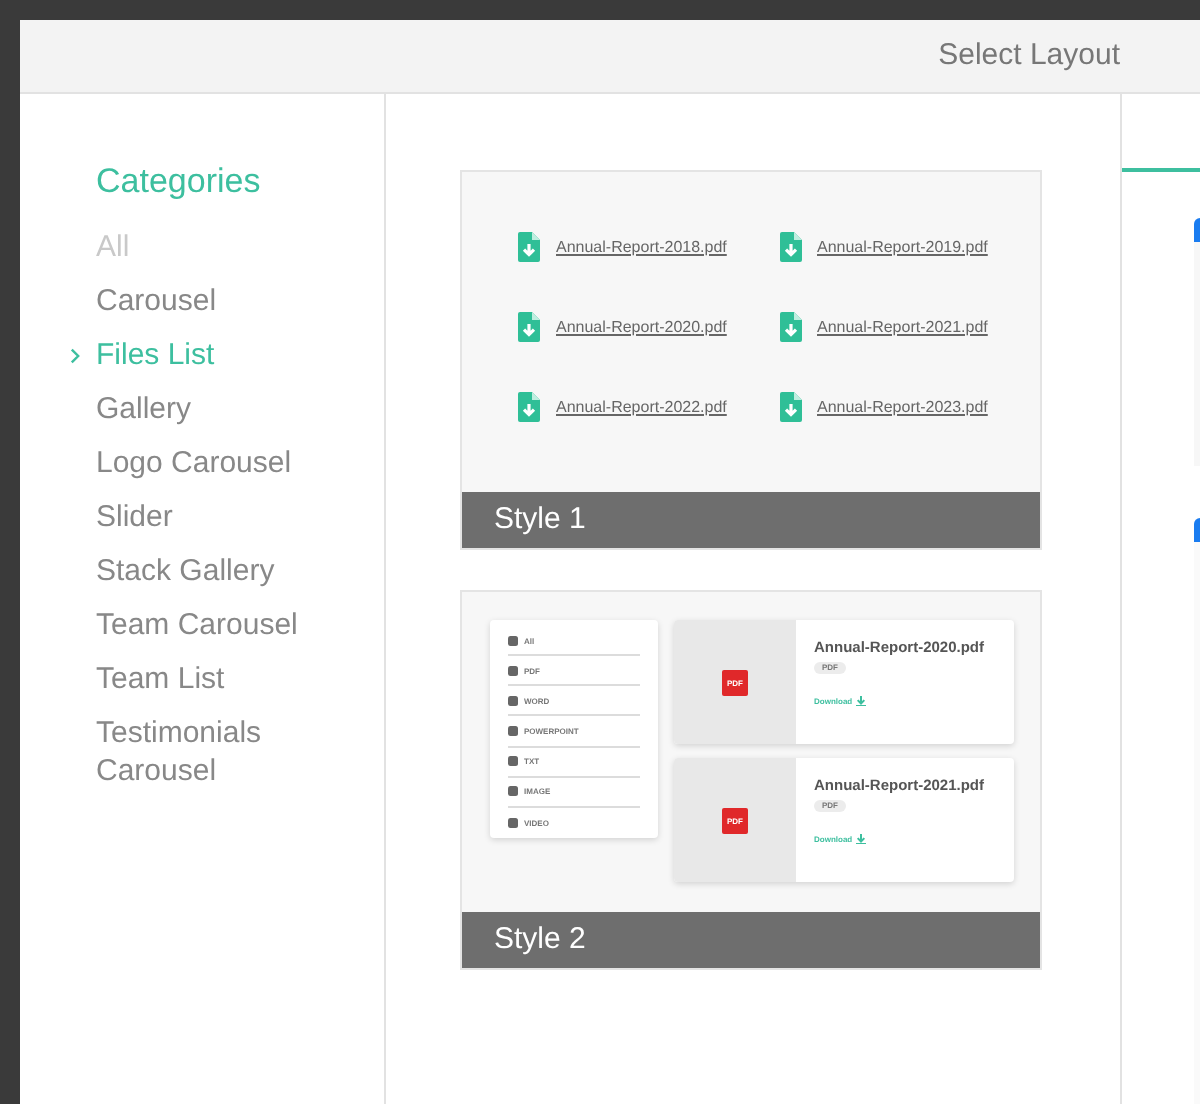 The image size is (1200, 1104). I want to click on sidebar-heading: Categories, so click(179, 182).